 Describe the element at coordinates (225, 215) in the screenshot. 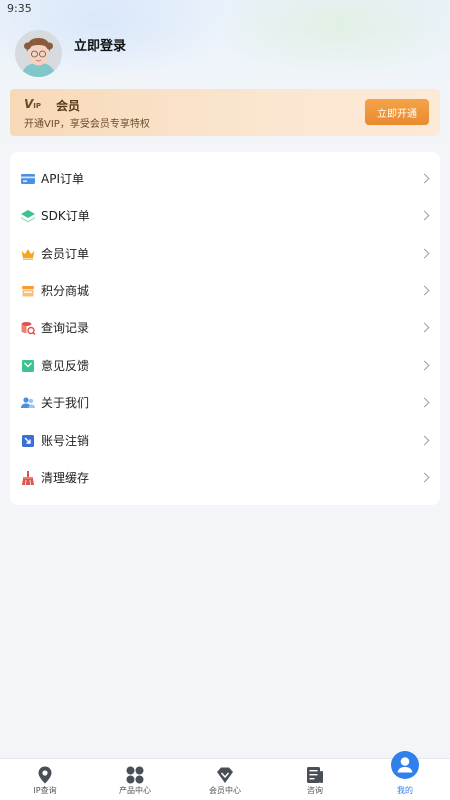

I see `menu-item-sdk-orders: SDK订单` at that location.